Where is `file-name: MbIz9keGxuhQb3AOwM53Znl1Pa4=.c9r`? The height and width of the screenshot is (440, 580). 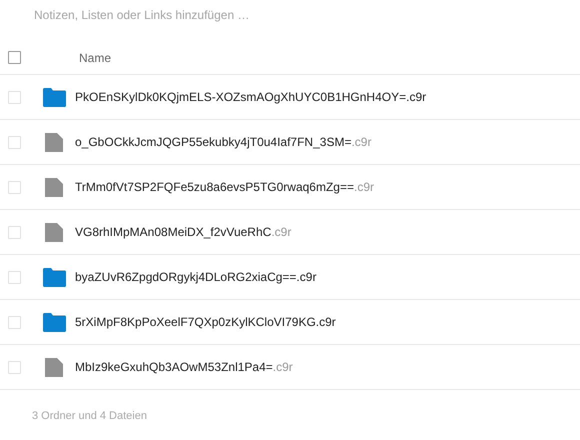
file-name: MbIz9keGxuhQb3AOwM53Znl1Pa4=.c9r is located at coordinates (184, 367).